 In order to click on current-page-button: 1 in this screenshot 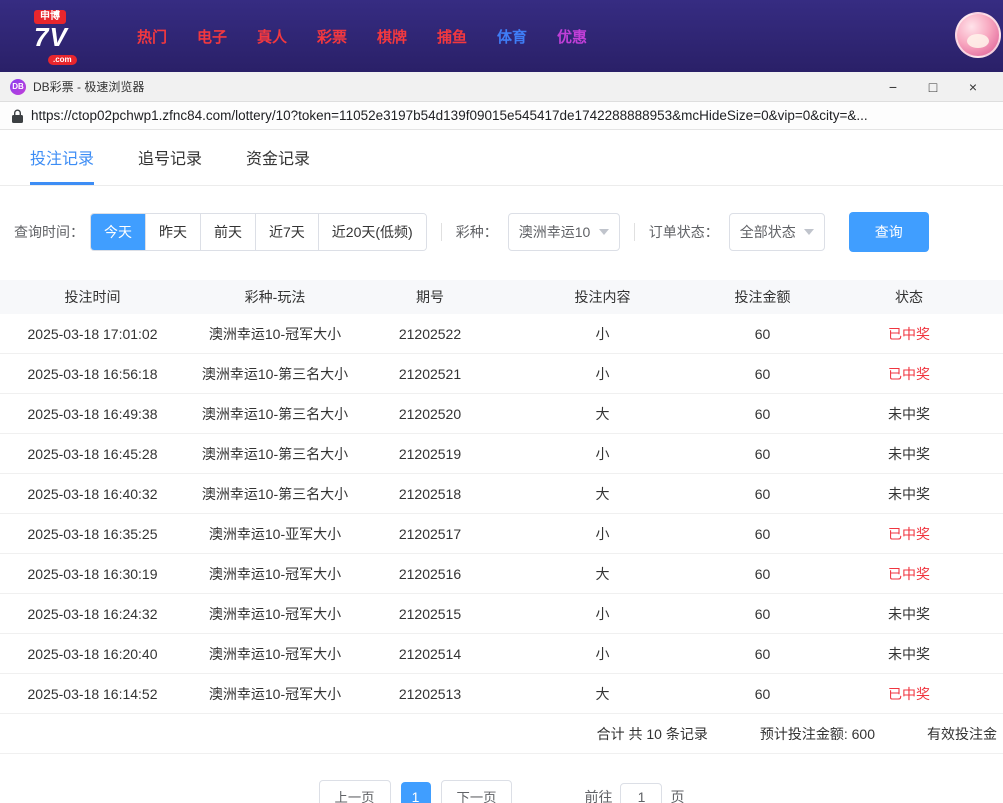, I will do `click(415, 792)`.